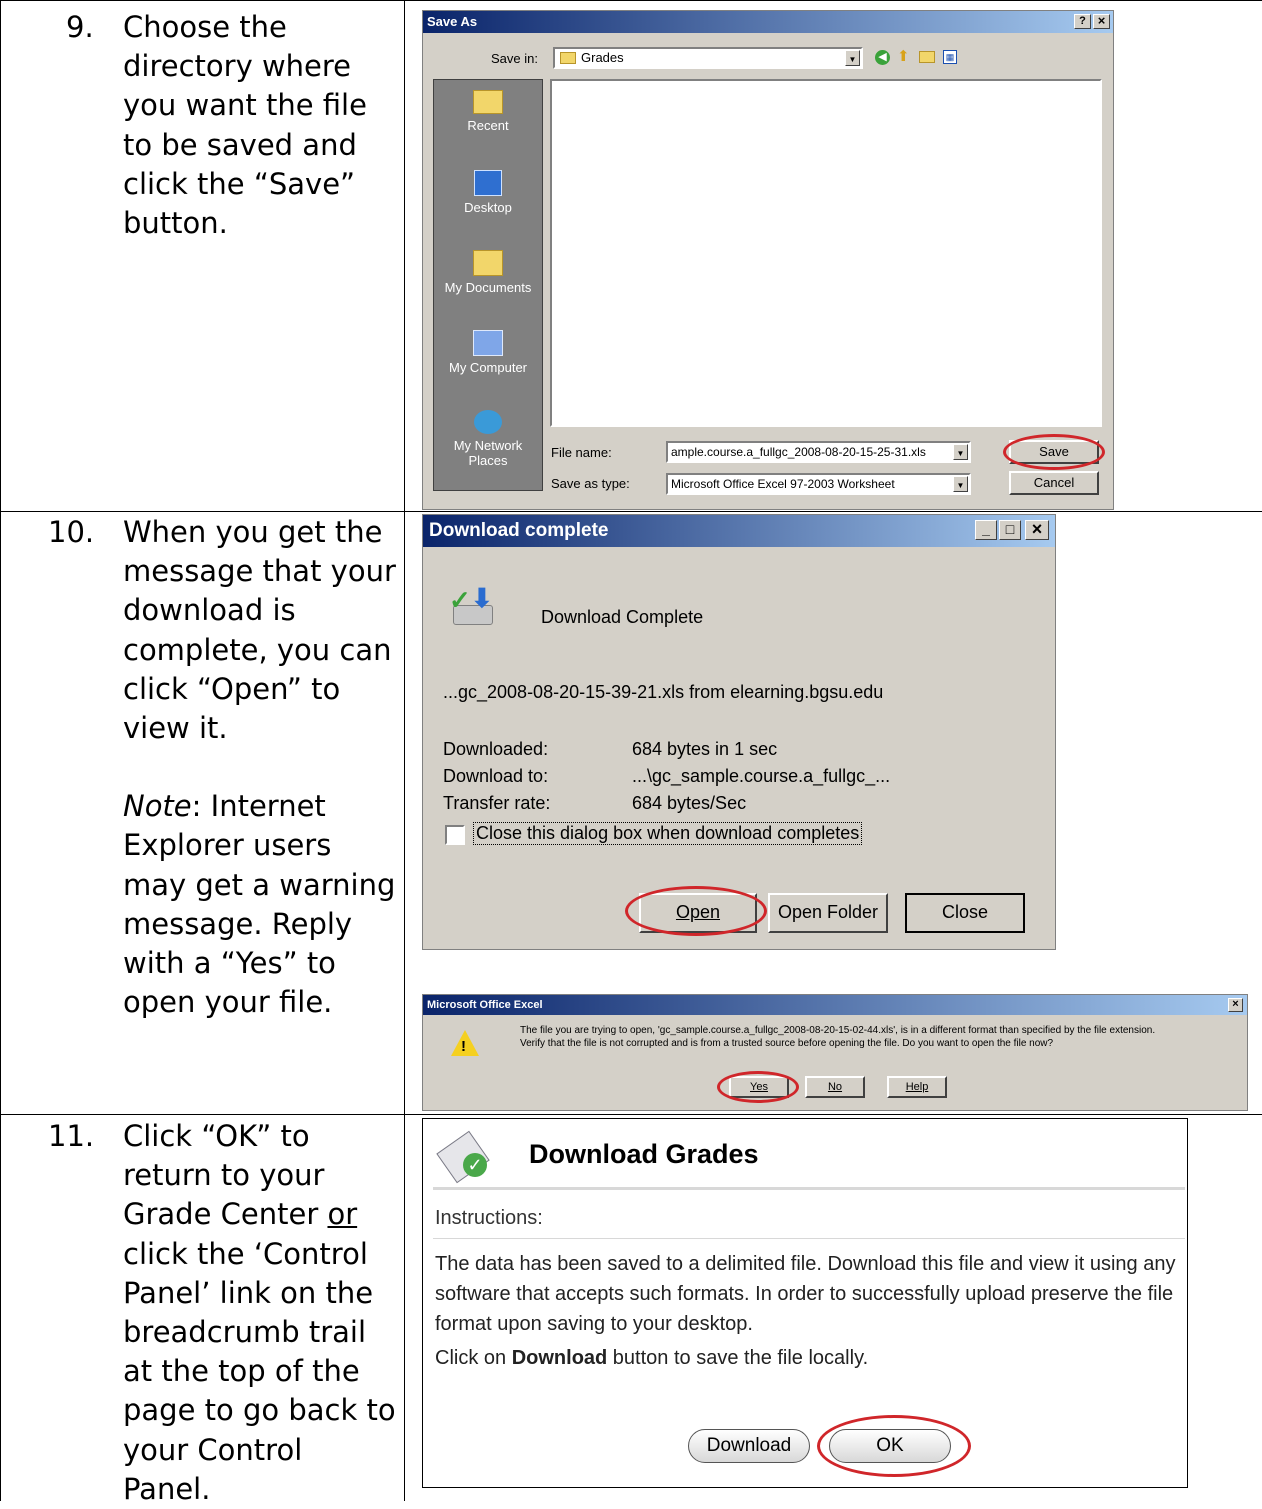  I want to click on step-number: 10., so click(71, 532).